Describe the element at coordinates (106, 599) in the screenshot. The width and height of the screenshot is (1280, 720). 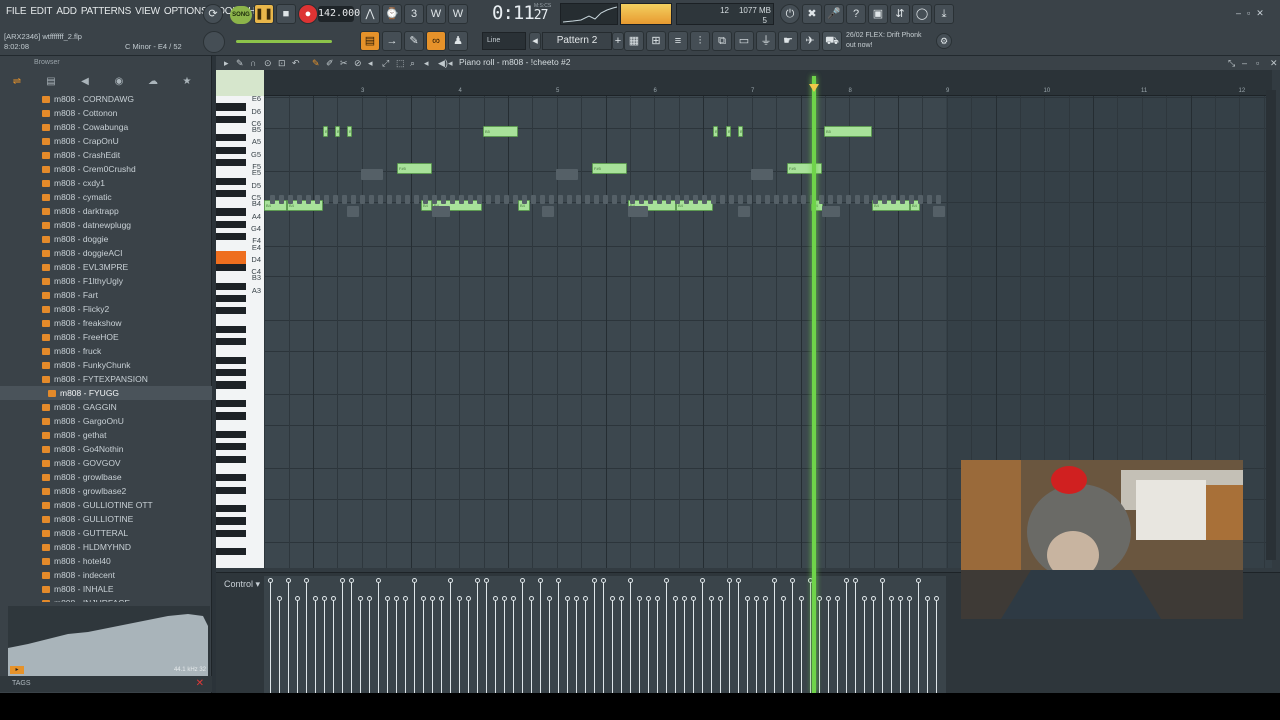
I see `browser-item: m808 - INJURFACE` at that location.